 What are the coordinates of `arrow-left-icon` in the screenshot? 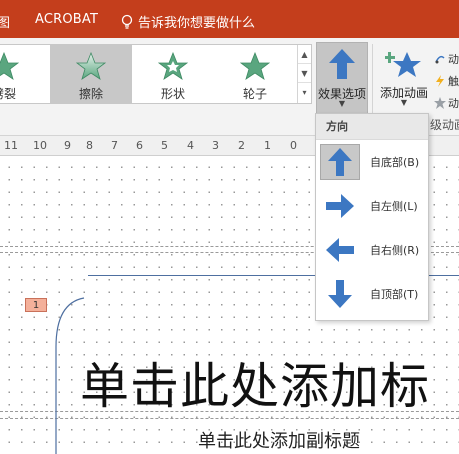 It's located at (340, 250).